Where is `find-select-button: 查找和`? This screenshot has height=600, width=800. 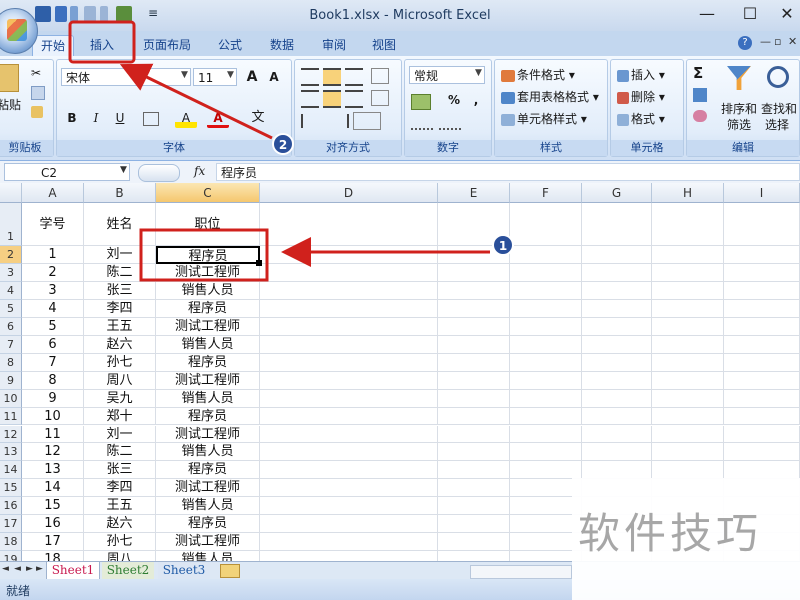 find-select-button: 查找和 is located at coordinates (779, 108).